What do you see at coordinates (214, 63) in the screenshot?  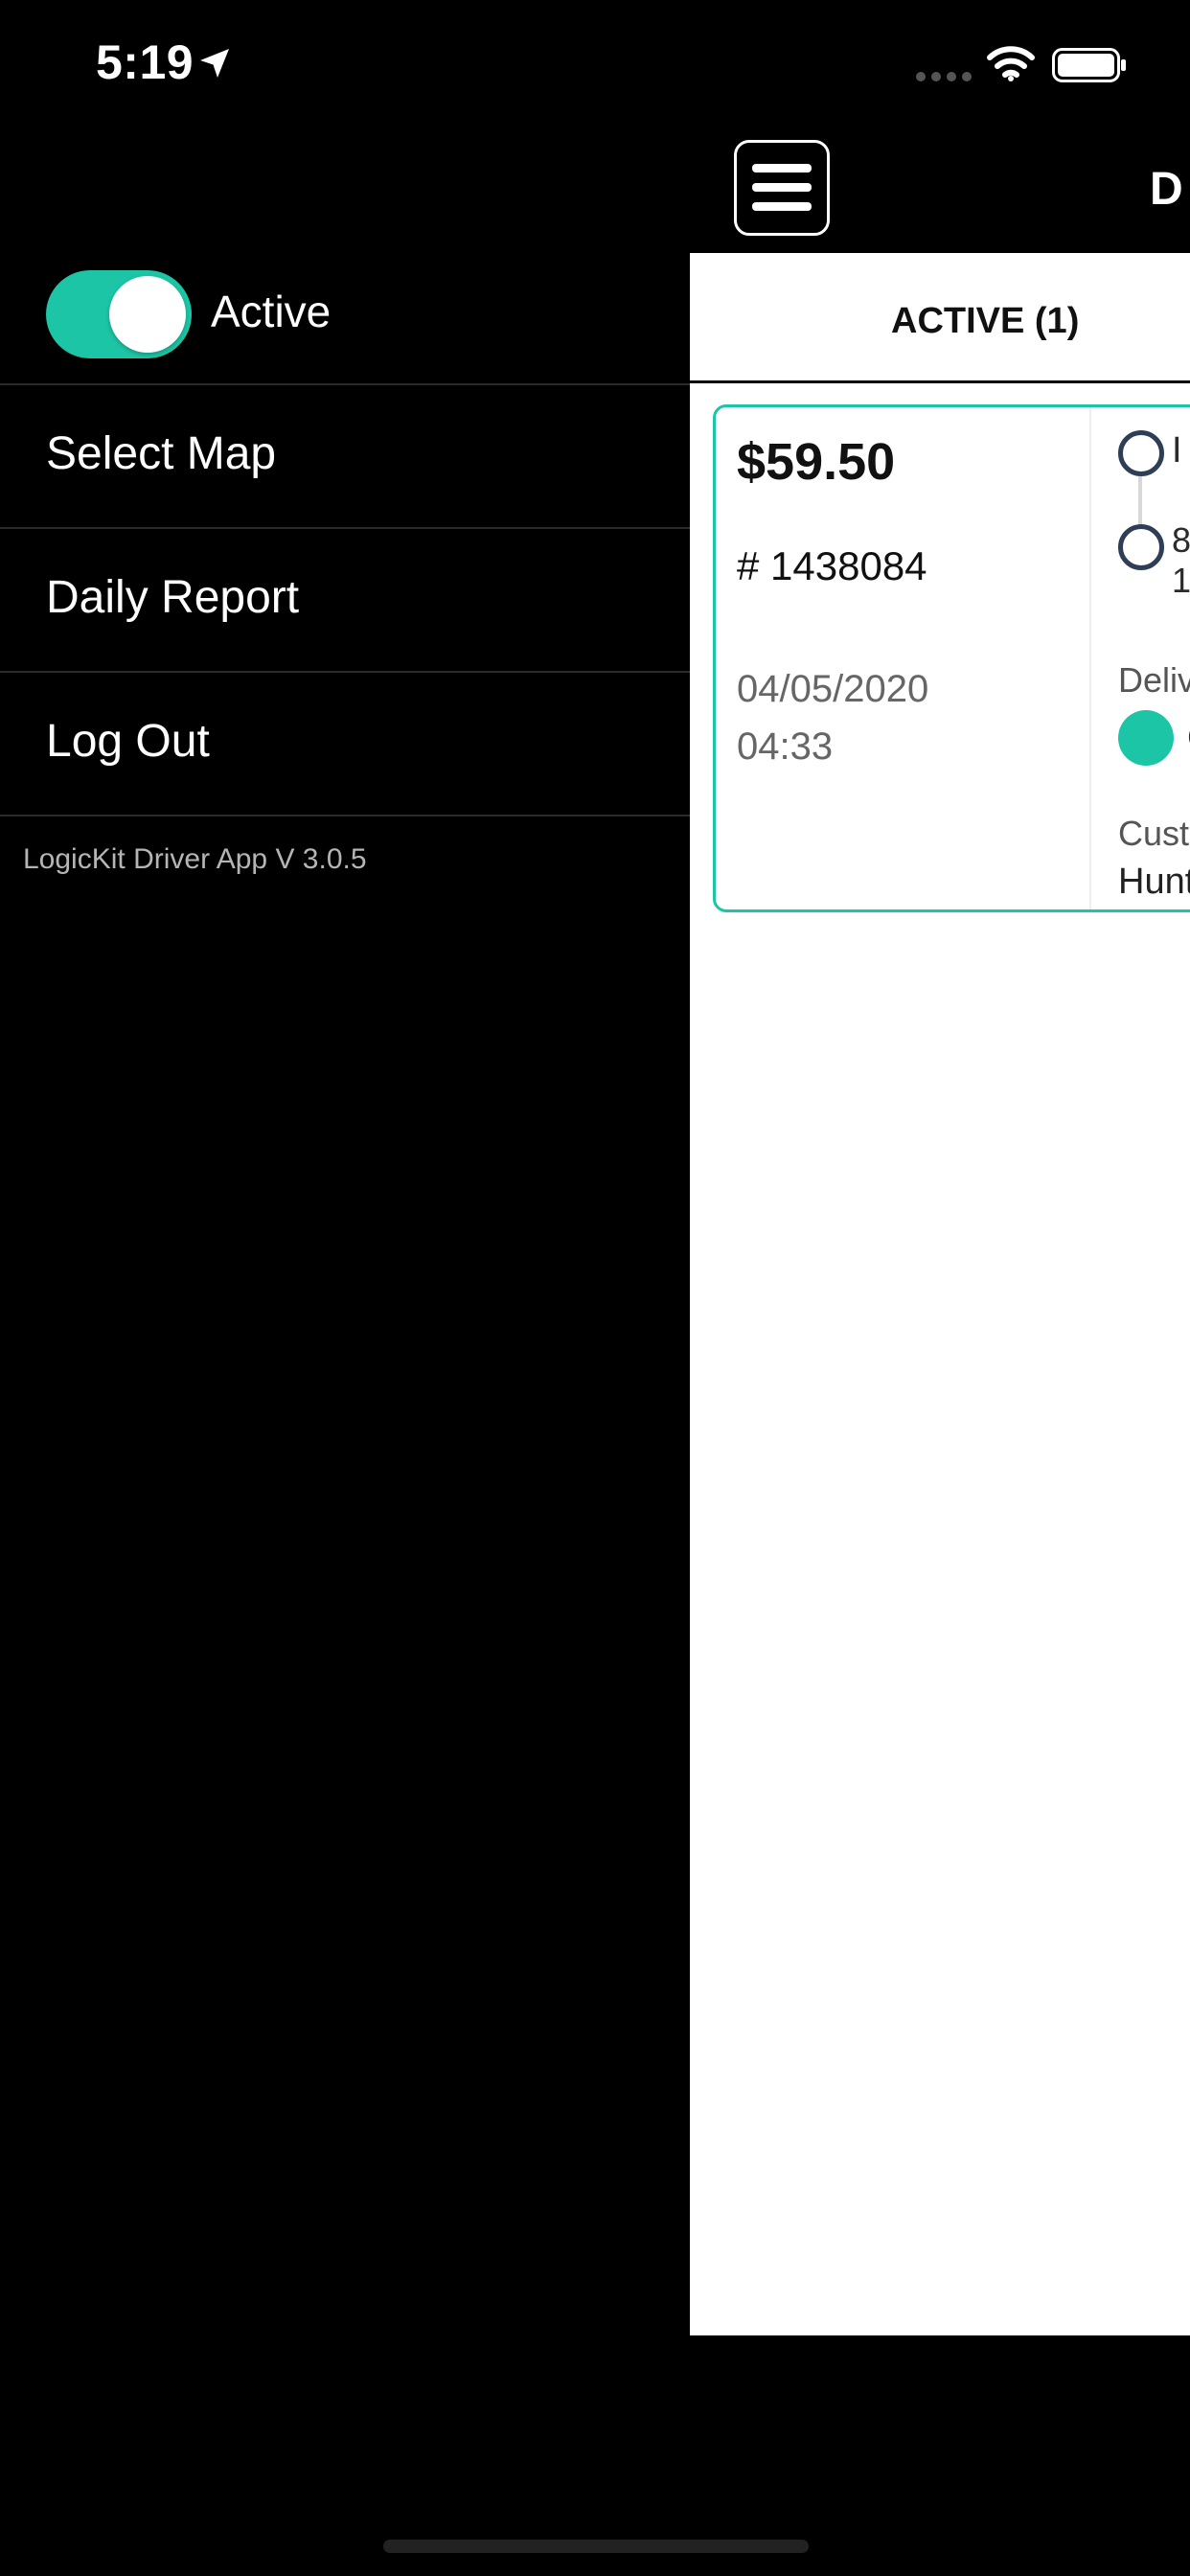 I see `location-arrow-icon` at bounding box center [214, 63].